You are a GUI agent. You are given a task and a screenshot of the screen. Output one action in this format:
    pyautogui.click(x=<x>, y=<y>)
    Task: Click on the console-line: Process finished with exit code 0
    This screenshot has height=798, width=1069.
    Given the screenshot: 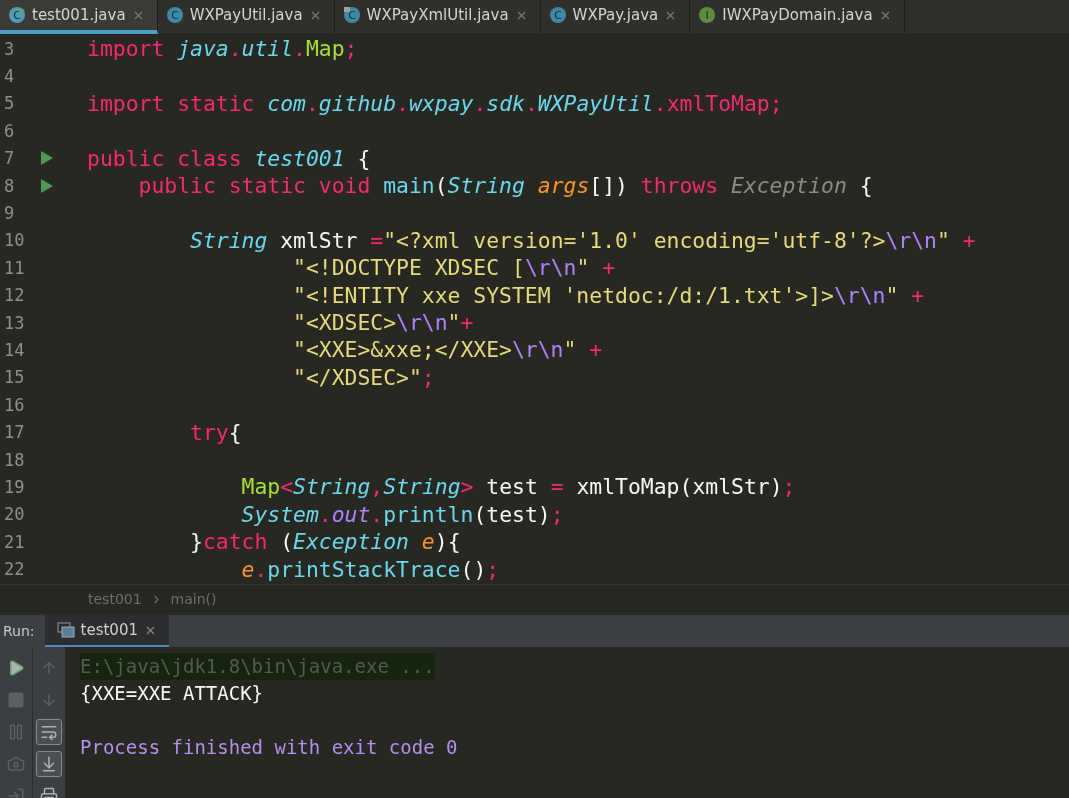 What is the action you would take?
    pyautogui.click(x=269, y=747)
    